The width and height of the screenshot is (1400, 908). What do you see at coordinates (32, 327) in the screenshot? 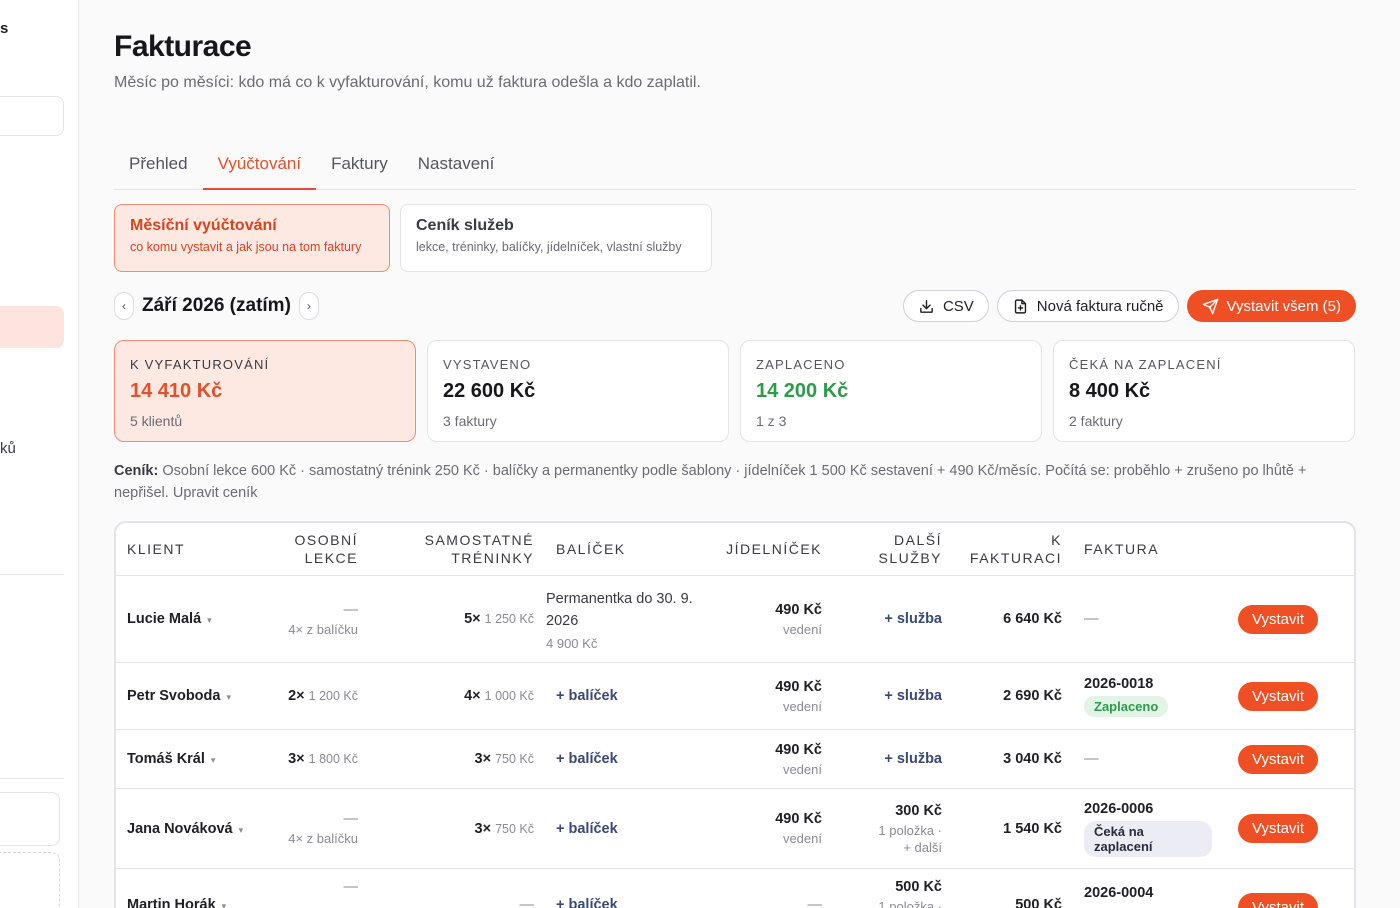
I see `sidebar-item-active` at bounding box center [32, 327].